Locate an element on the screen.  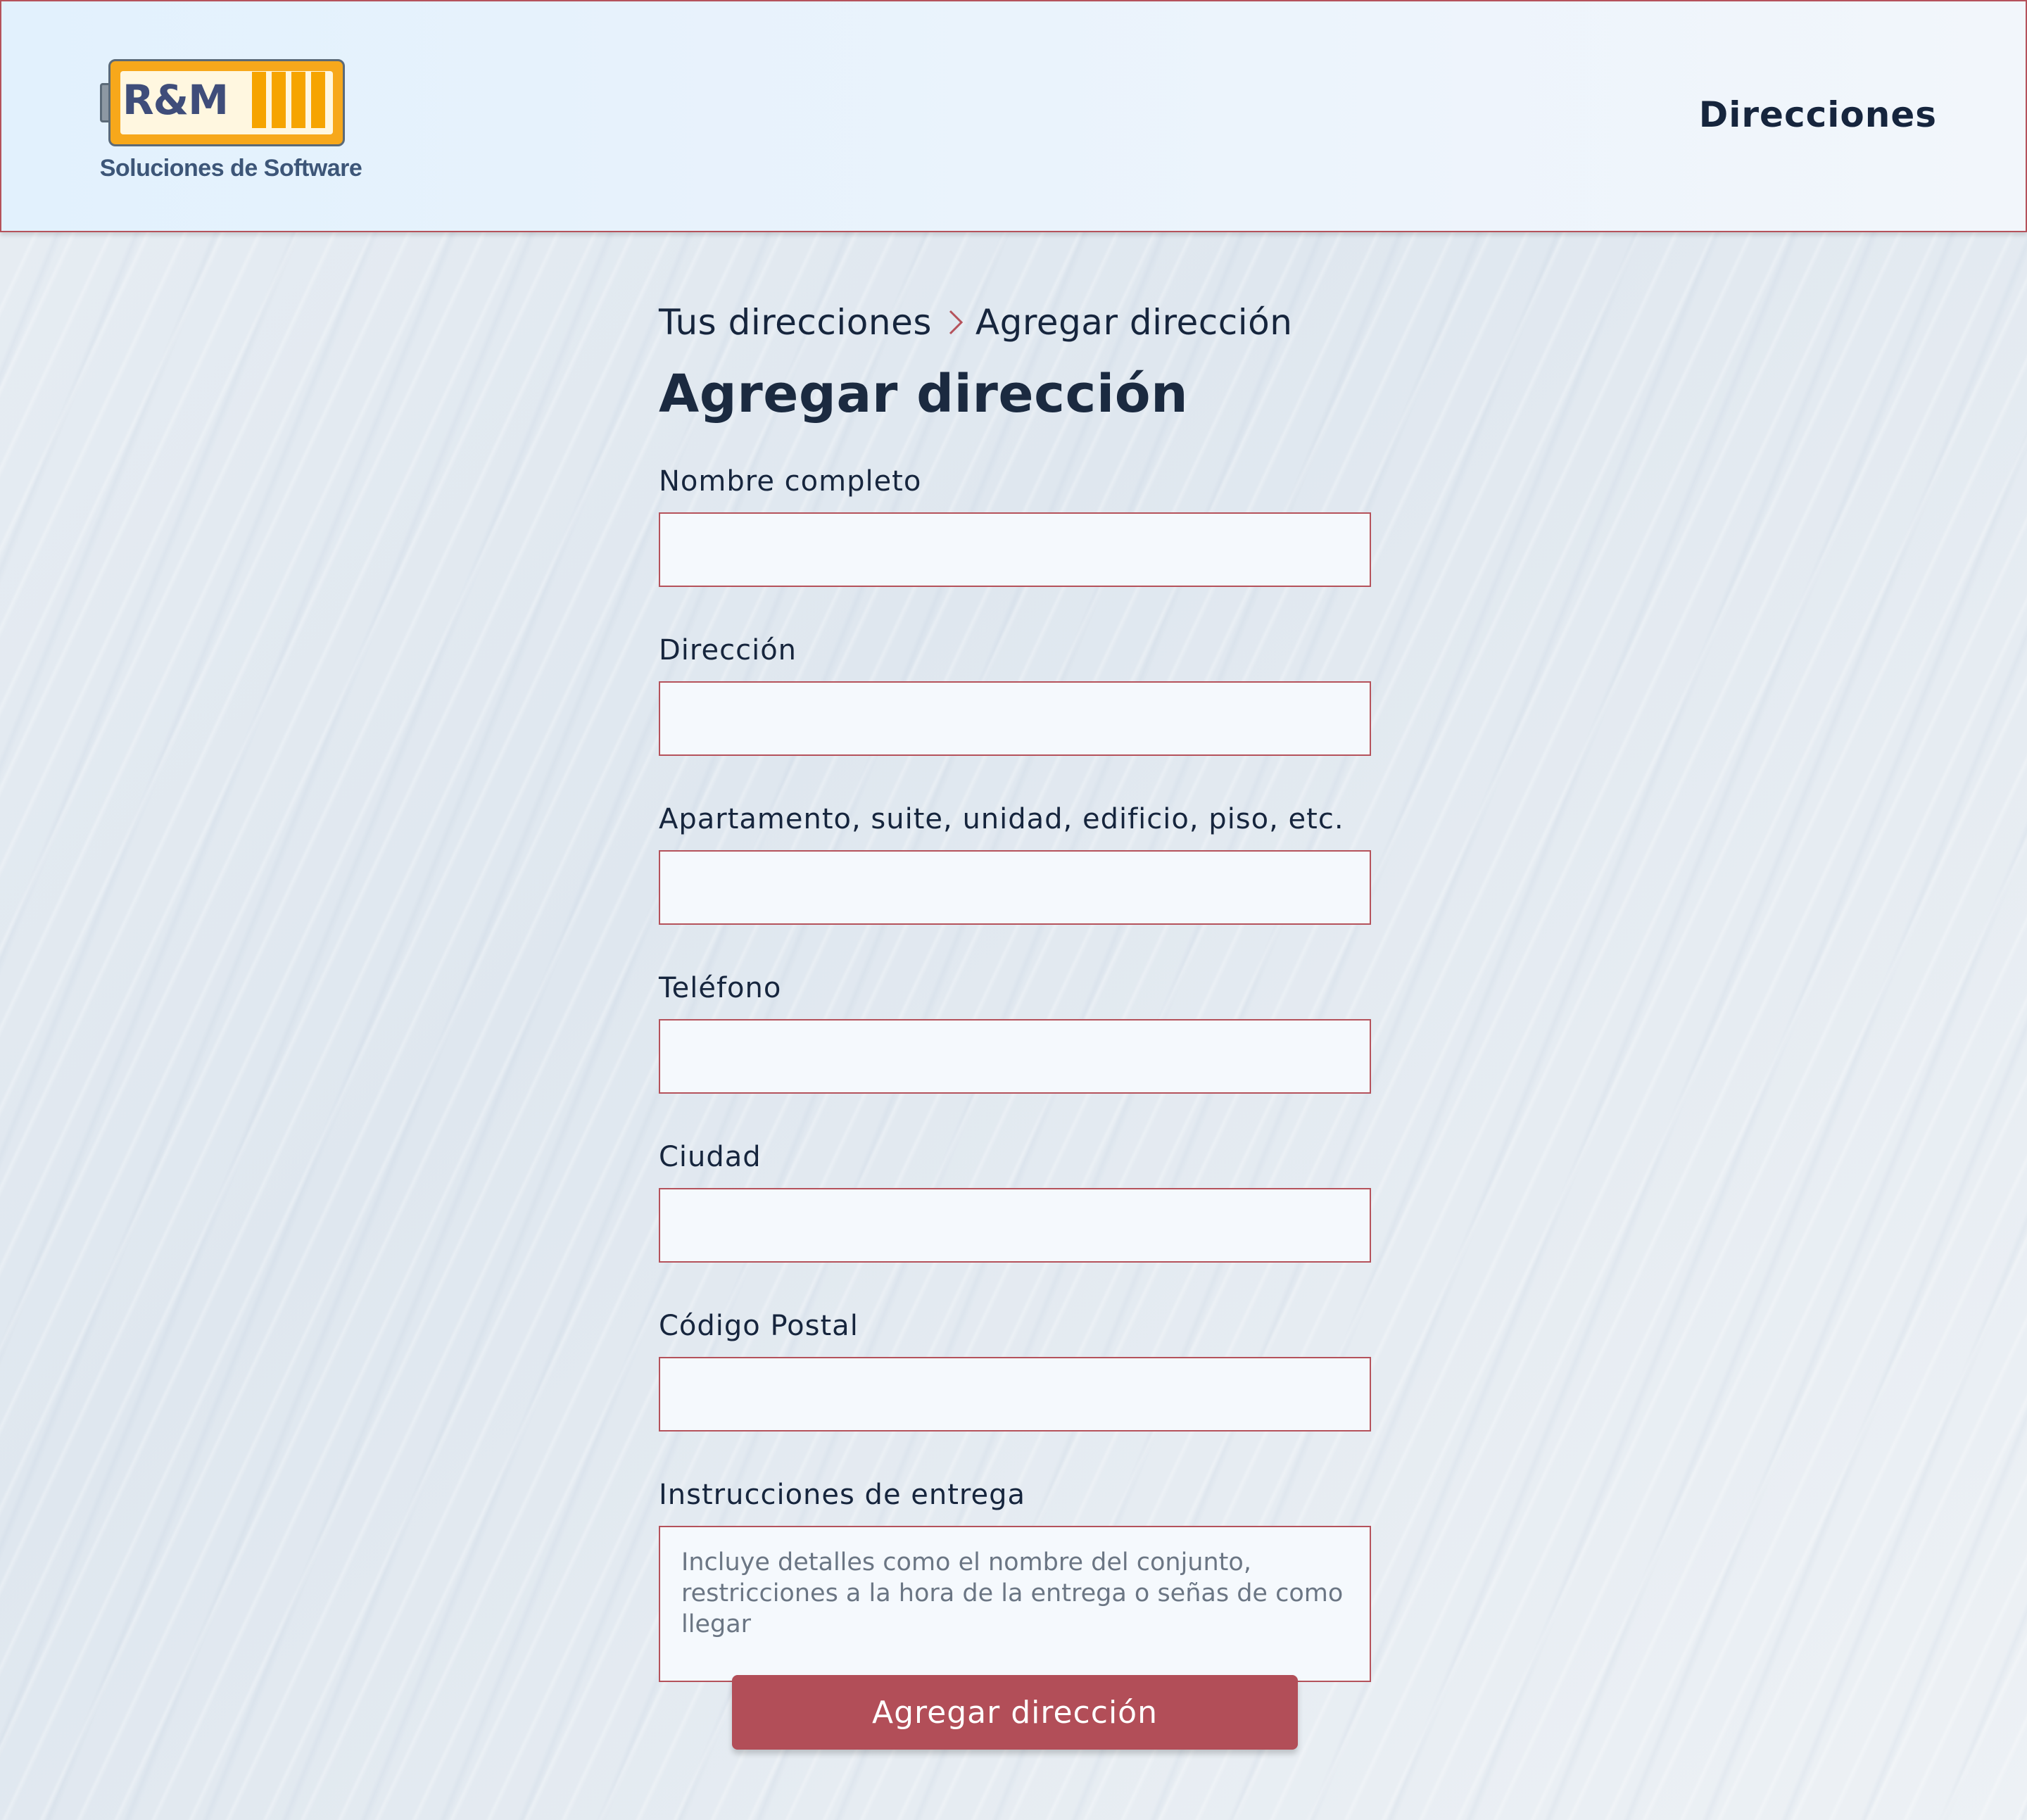
postal-code-input is located at coordinates (1015, 1394).